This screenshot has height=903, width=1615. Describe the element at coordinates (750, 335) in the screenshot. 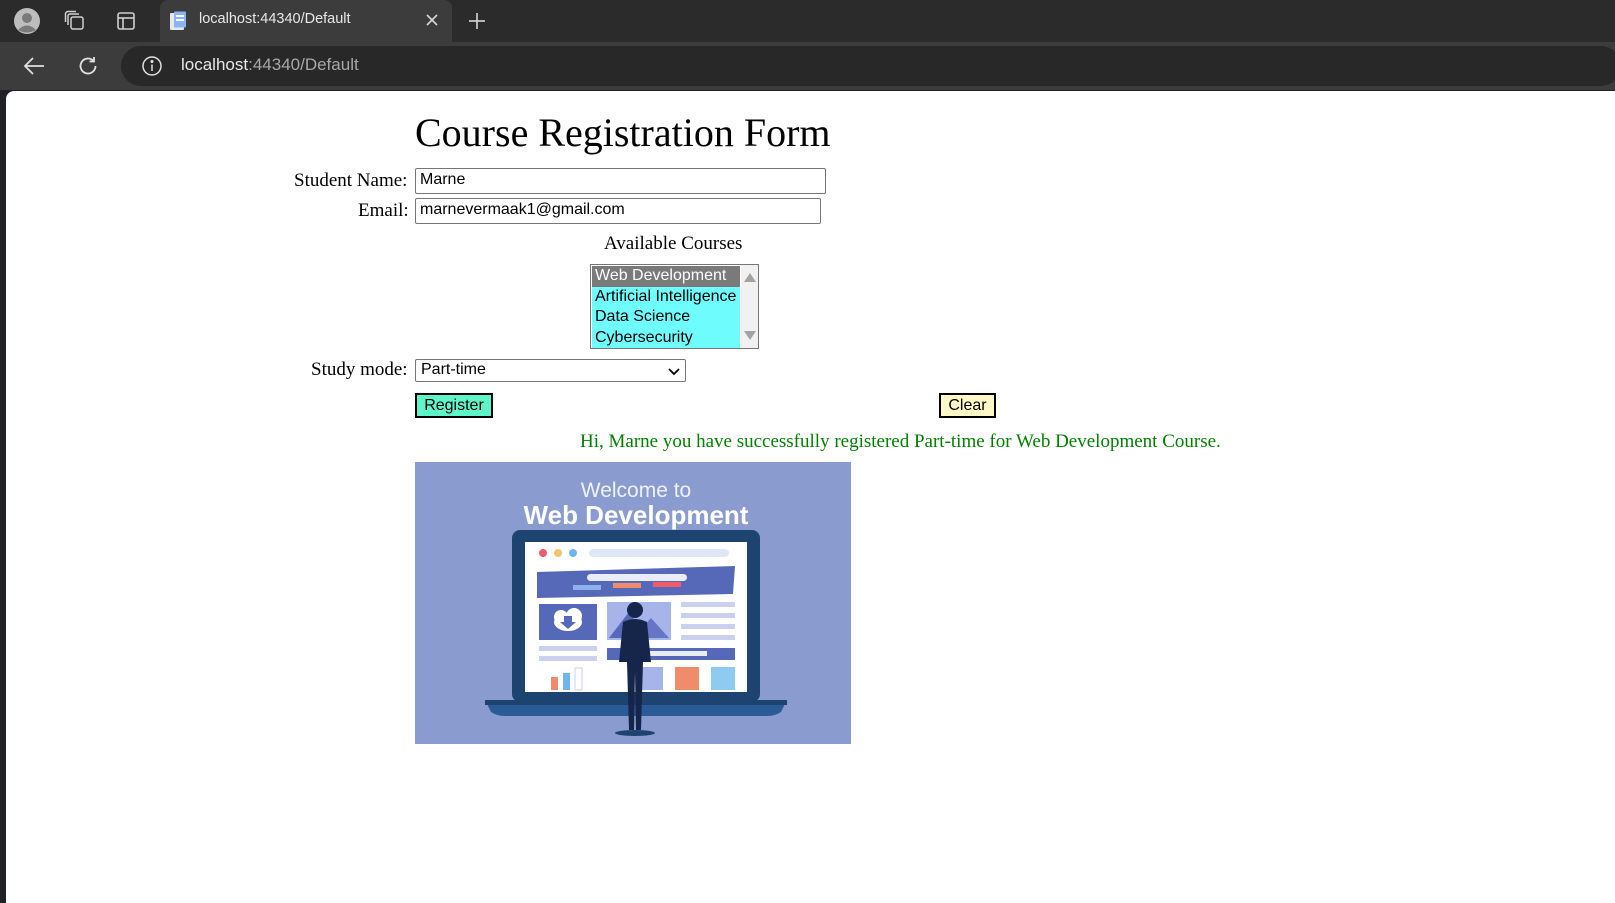

I see `scroll-down-icon` at that location.